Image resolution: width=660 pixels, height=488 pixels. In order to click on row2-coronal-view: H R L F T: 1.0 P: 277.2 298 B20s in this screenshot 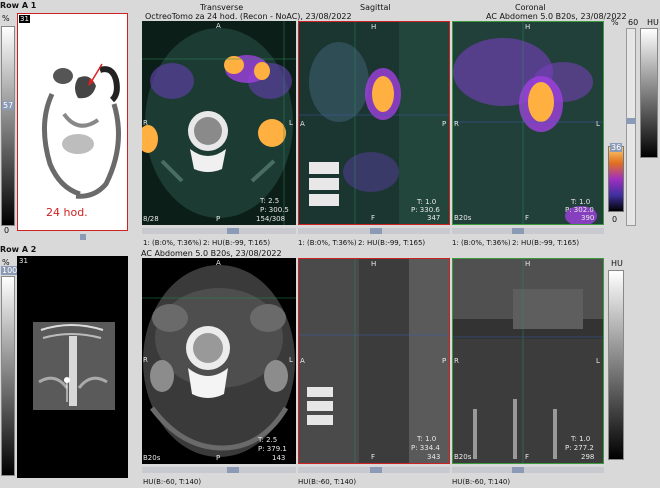, I will do `click(528, 361)`.